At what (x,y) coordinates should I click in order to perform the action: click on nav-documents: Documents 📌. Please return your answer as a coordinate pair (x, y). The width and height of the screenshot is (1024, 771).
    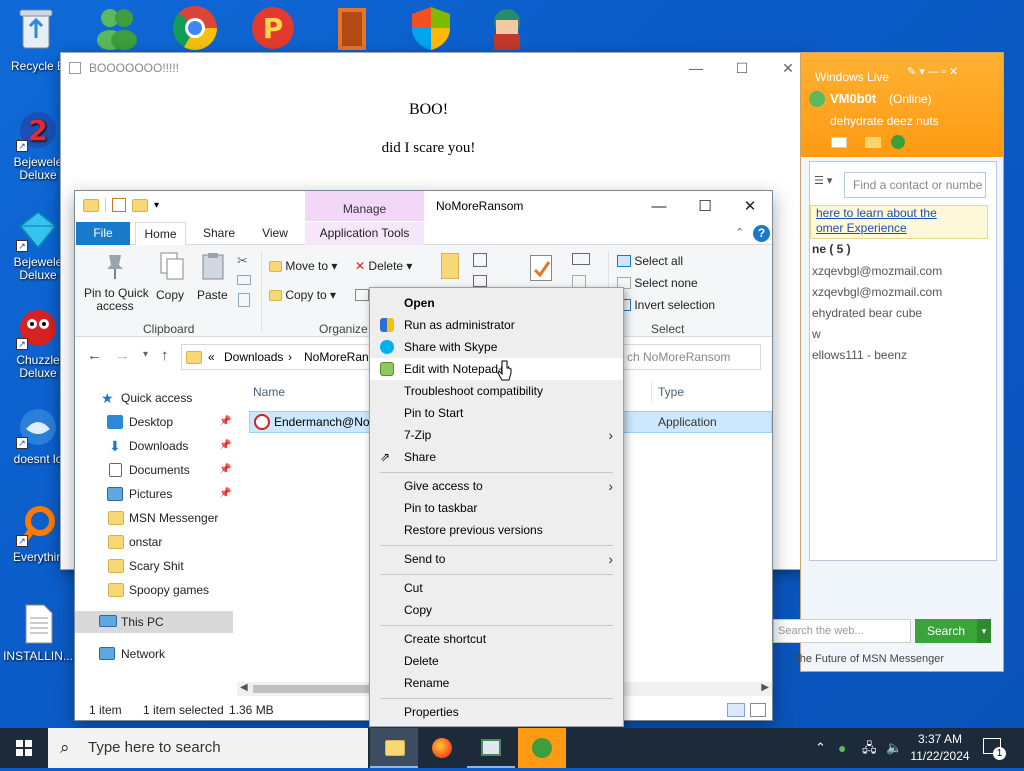
    Looking at the image, I should click on (154, 470).